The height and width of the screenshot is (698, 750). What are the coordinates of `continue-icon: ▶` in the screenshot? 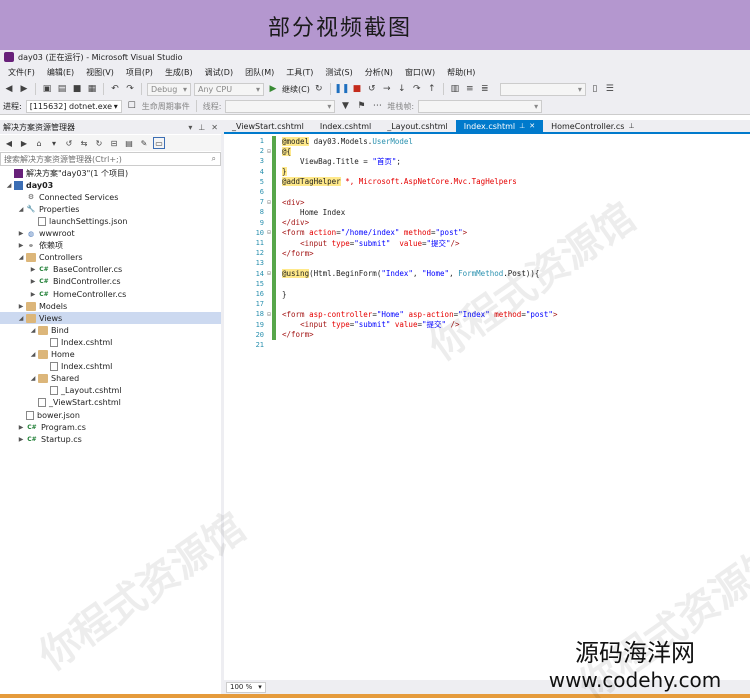 It's located at (273, 89).